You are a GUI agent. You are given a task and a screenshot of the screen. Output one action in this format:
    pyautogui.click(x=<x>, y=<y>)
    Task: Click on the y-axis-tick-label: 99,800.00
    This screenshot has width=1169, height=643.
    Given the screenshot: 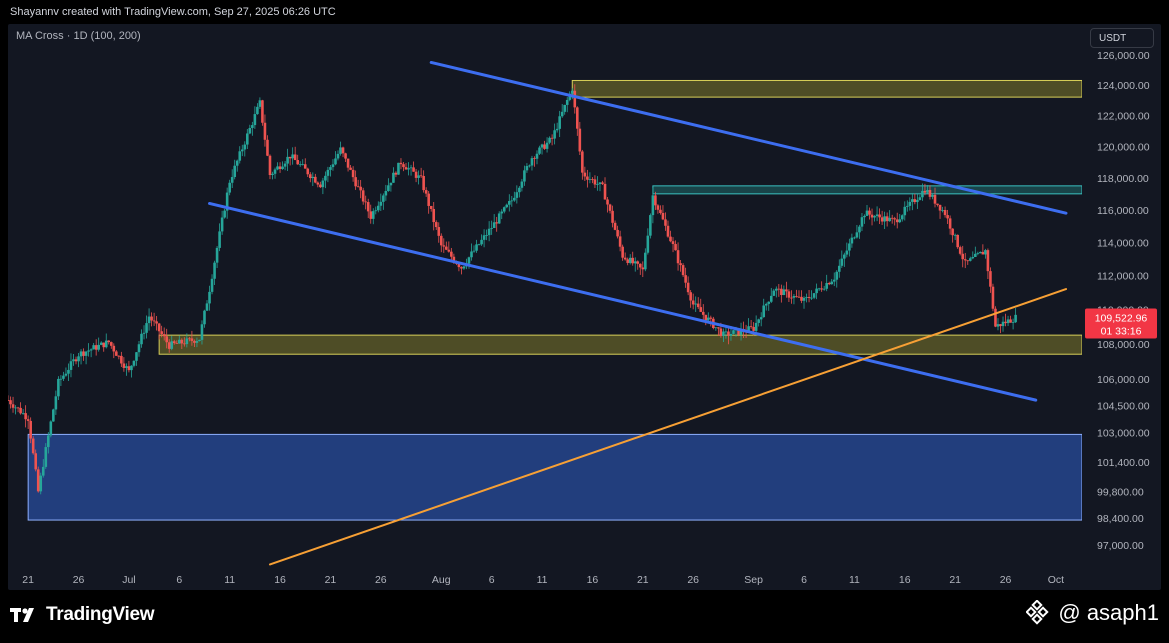 What is the action you would take?
    pyautogui.click(x=1120, y=493)
    